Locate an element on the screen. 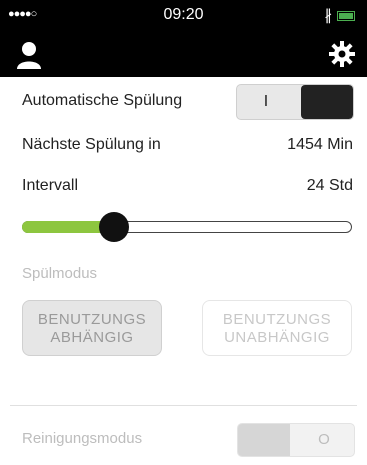  usage-dependent-line2: ABHÄNGIG is located at coordinates (92, 337).